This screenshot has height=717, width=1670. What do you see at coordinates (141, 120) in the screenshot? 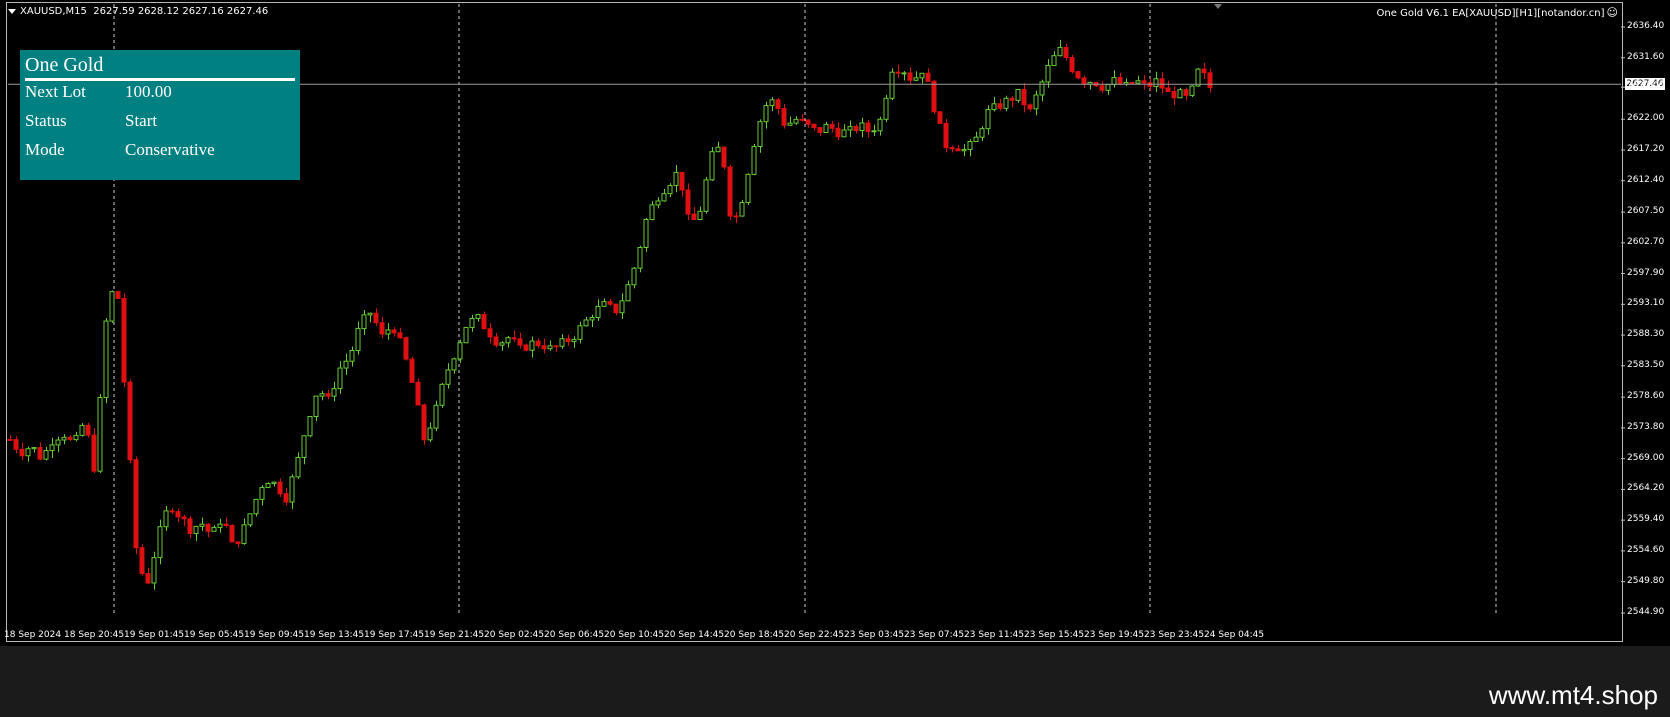
I see `status-value: Start` at bounding box center [141, 120].